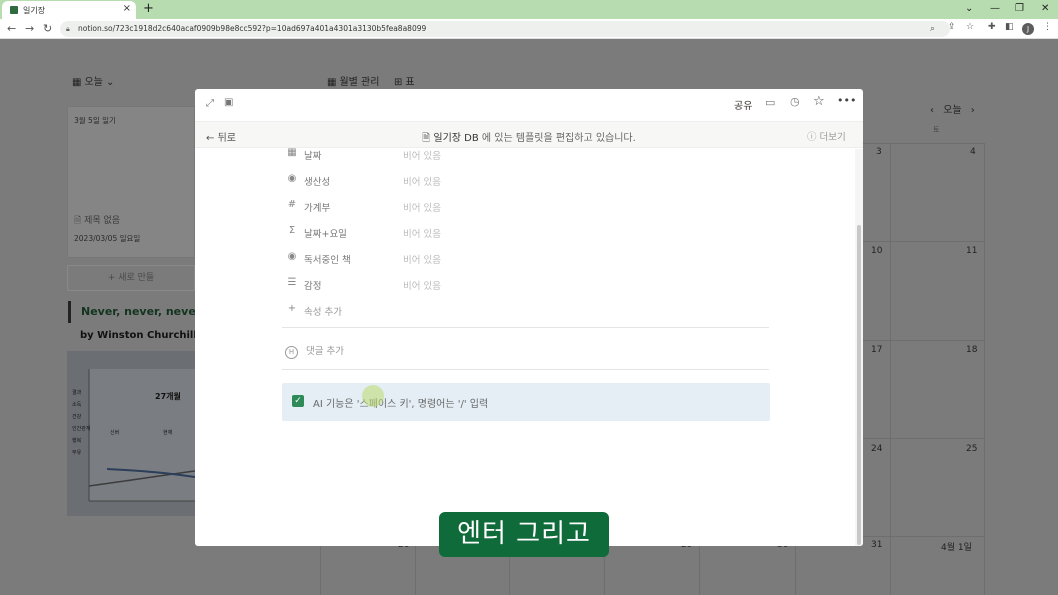 The image size is (1058, 595). I want to click on gallery-card: 3월 5일 일기 🗎︎ 제목 없음 2023/03/05 일요일, so click(131, 182).